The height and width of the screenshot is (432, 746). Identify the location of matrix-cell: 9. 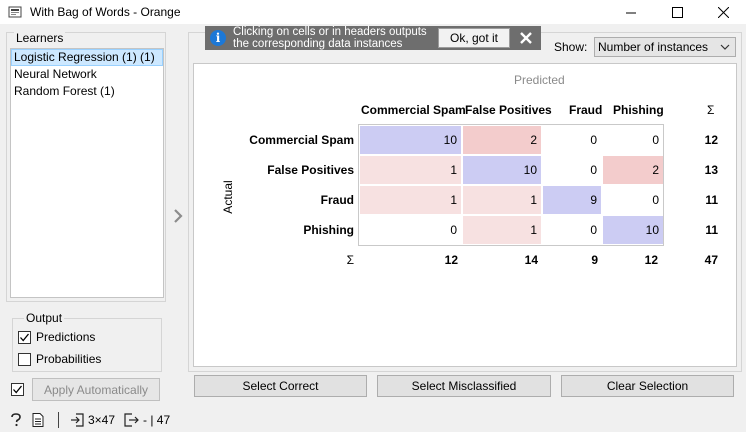
(572, 200).